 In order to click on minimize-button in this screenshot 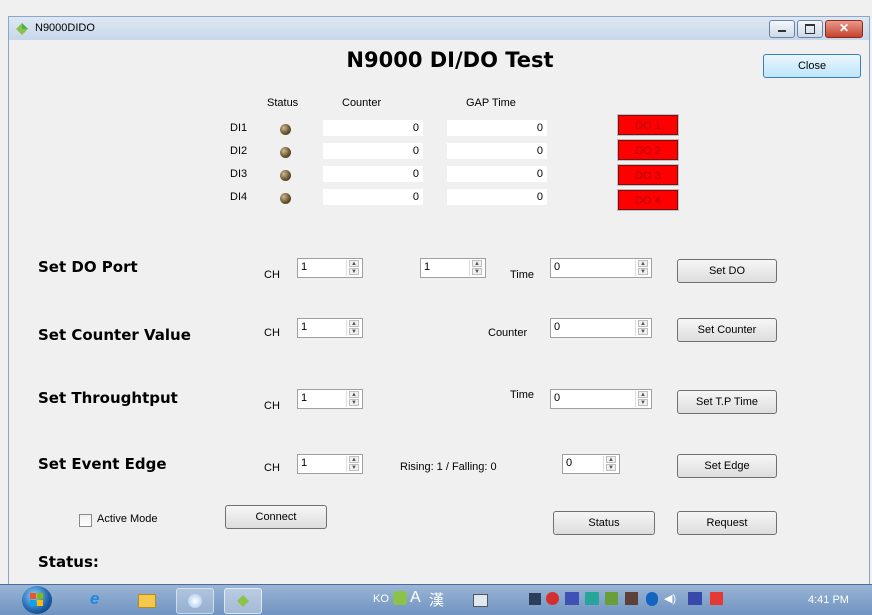, I will do `click(782, 29)`.